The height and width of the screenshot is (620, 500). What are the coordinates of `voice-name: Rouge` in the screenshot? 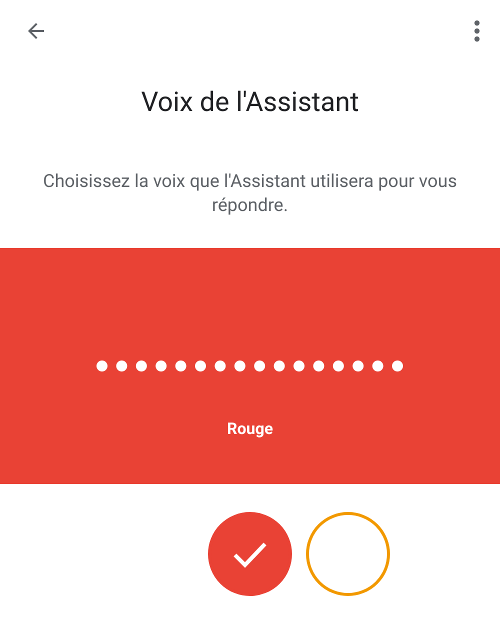 It's located at (250, 428).